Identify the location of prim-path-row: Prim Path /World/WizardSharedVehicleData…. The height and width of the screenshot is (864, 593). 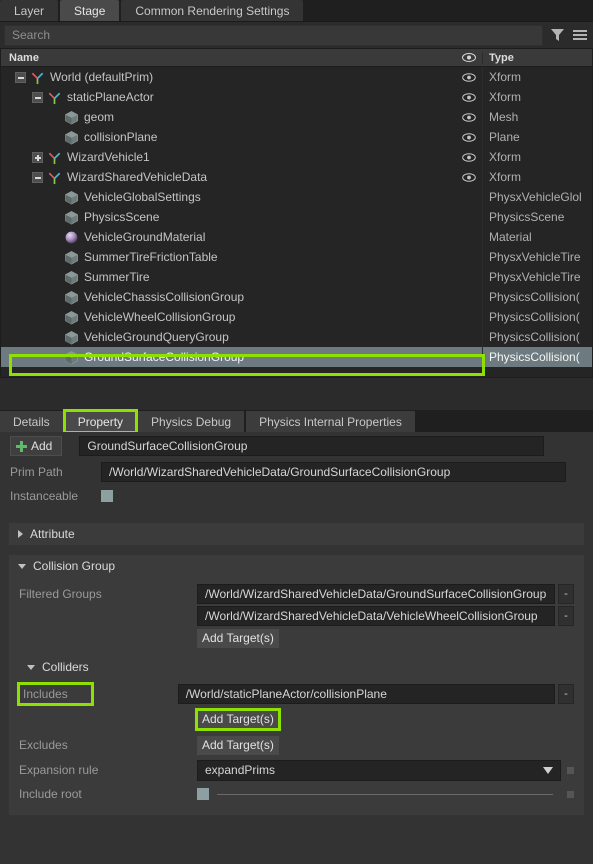
(296, 472).